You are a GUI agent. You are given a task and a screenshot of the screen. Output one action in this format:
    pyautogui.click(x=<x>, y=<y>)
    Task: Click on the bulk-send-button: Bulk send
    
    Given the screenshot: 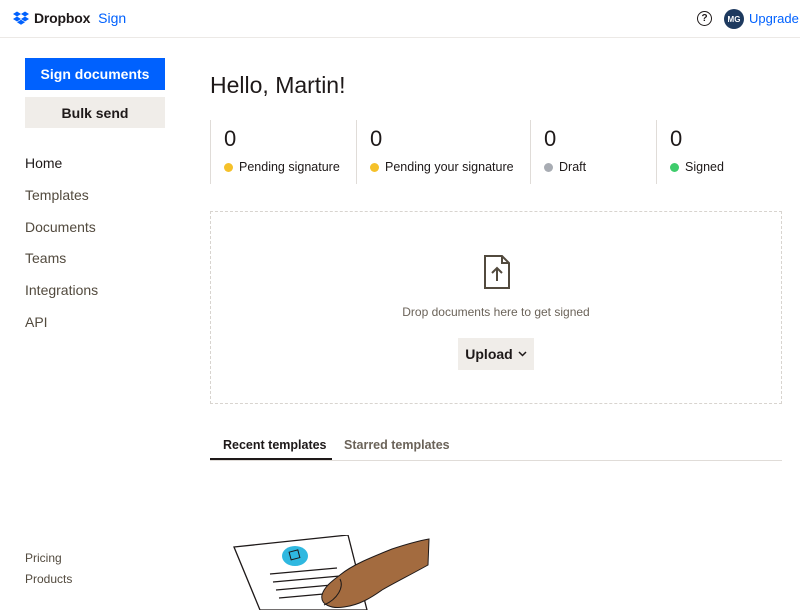 What is the action you would take?
    pyautogui.click(x=95, y=112)
    